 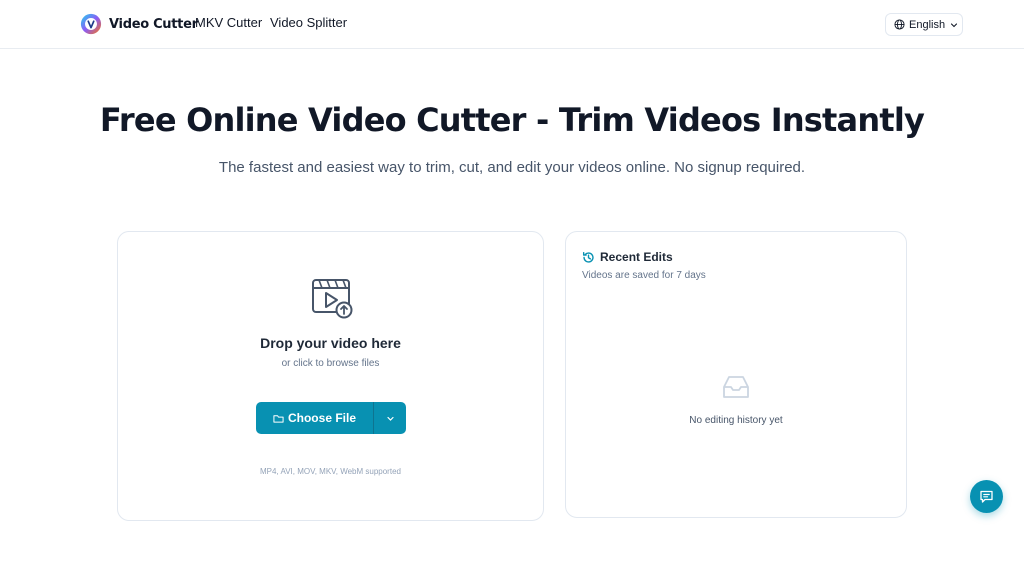 I want to click on video-upload-icon, so click(x=332, y=299).